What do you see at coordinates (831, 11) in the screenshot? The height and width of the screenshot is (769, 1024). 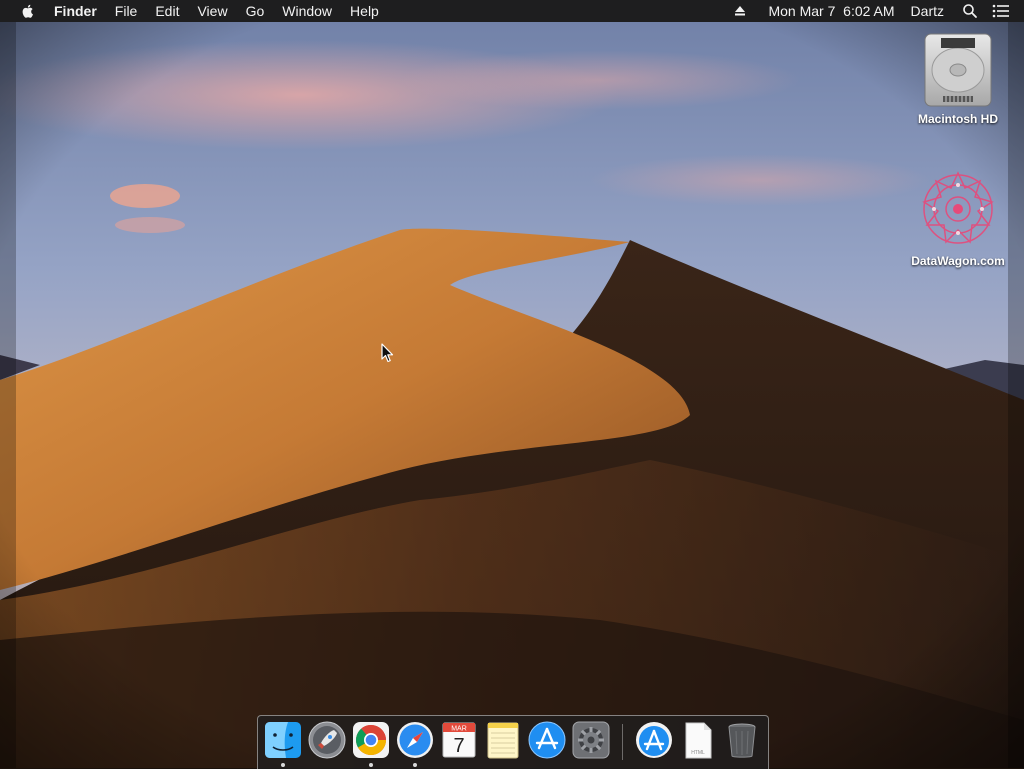 I see `menubar-clock: Mon Mar 7 6:02 AM` at bounding box center [831, 11].